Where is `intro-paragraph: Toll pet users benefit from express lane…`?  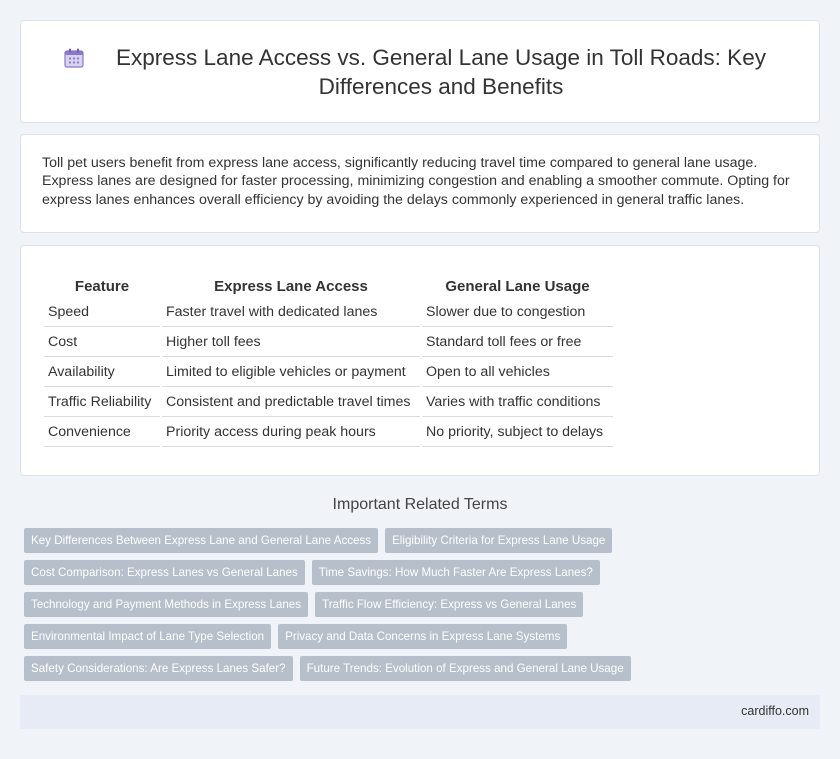
intro-paragraph: Toll pet users benefit from express lane… is located at coordinates (416, 181).